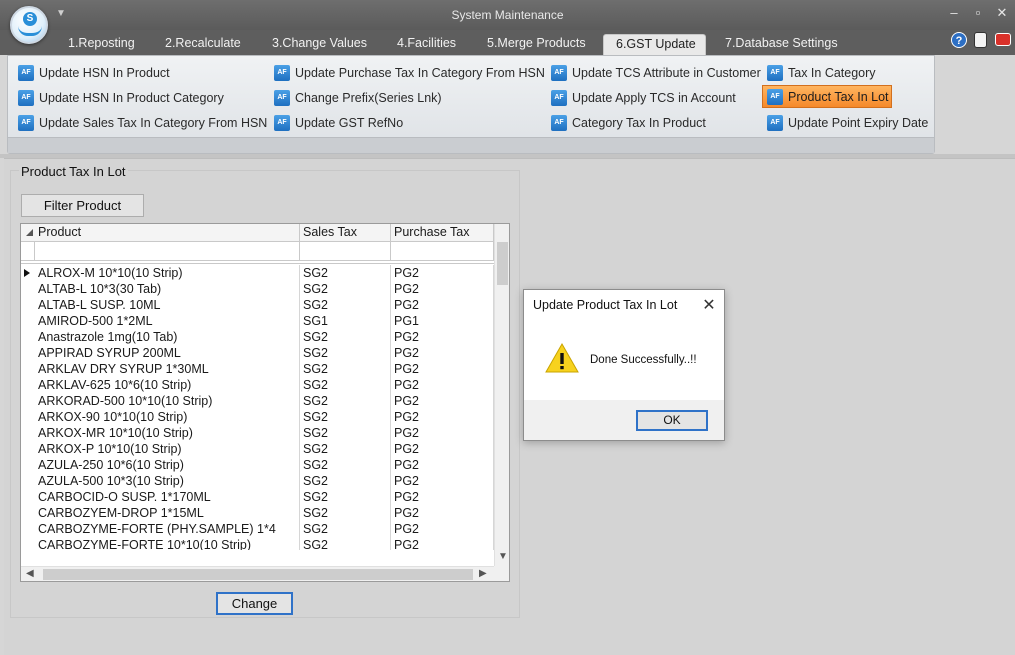 This screenshot has height=655, width=1015. Describe the element at coordinates (203, 44) in the screenshot. I see `tab-recalculate: 2.Recalculate` at that location.